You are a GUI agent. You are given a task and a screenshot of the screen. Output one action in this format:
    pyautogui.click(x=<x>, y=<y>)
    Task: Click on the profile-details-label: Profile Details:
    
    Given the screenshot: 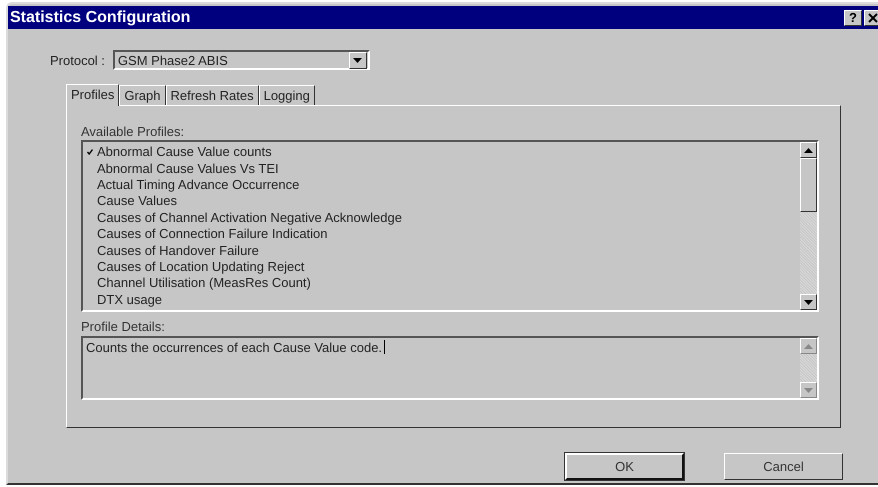 What is the action you would take?
    pyautogui.click(x=123, y=326)
    